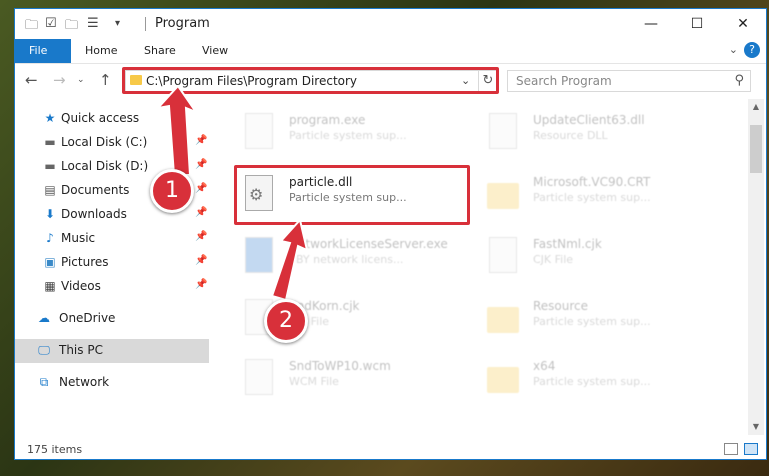 The height and width of the screenshot is (476, 769). I want to click on step-2-badge: 2, so click(286, 321).